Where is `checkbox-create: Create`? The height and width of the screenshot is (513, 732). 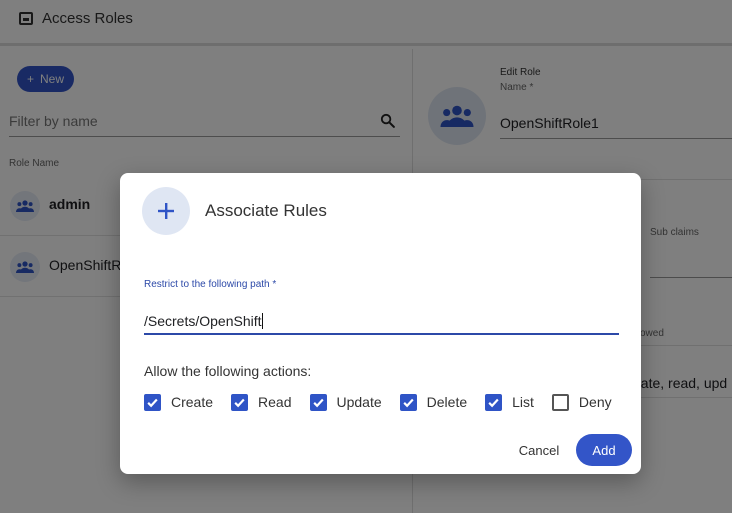 checkbox-create: Create is located at coordinates (179, 402).